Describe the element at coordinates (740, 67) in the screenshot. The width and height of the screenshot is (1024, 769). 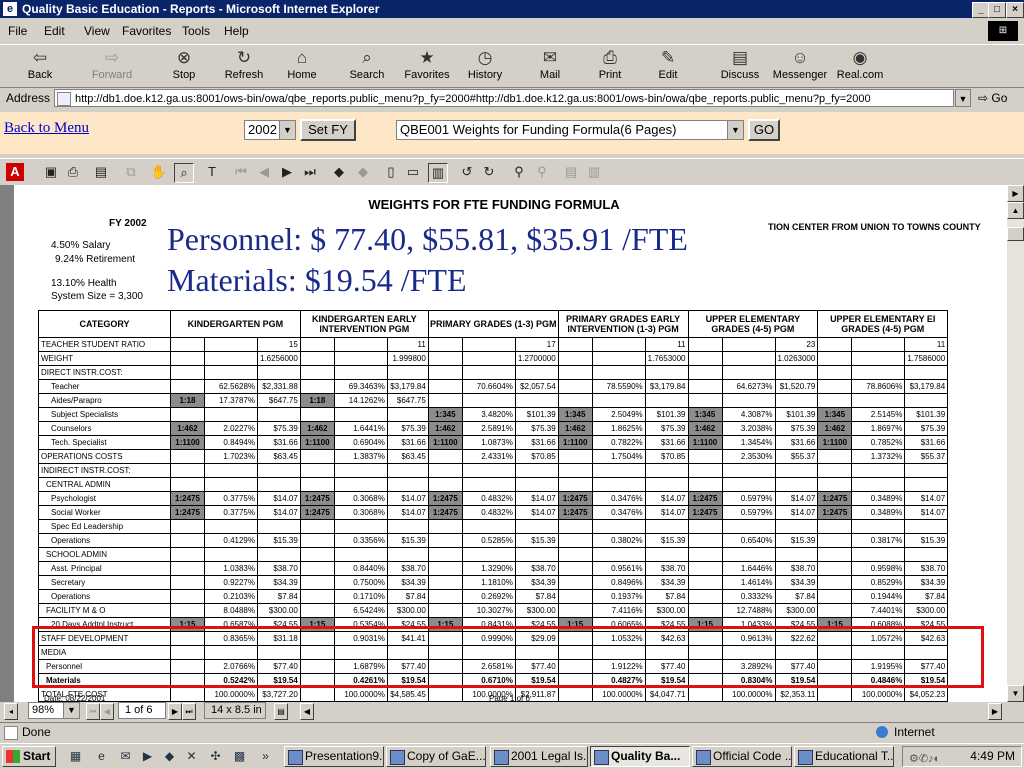
I see `discuss-button: ▤ Discuss` at that location.